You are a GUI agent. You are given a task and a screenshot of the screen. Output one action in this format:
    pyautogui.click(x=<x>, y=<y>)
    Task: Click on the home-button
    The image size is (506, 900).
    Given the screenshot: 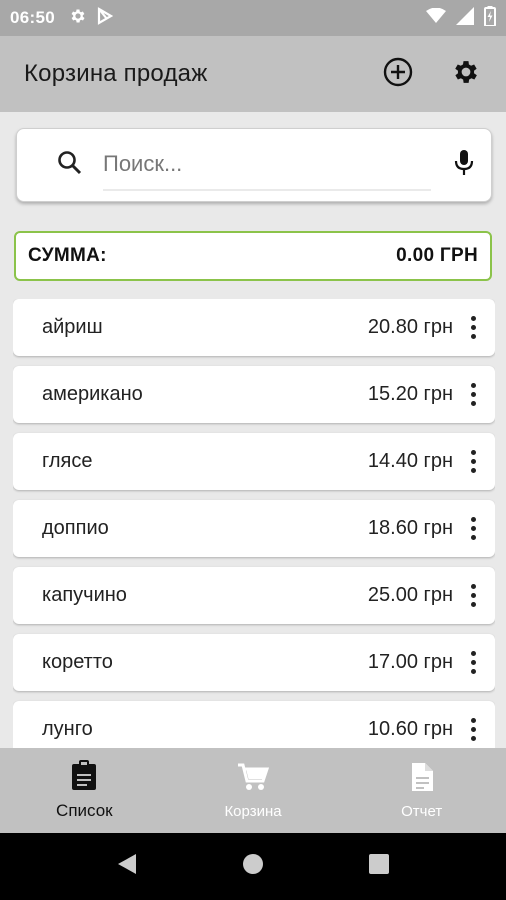 What is the action you would take?
    pyautogui.click(x=253, y=866)
    